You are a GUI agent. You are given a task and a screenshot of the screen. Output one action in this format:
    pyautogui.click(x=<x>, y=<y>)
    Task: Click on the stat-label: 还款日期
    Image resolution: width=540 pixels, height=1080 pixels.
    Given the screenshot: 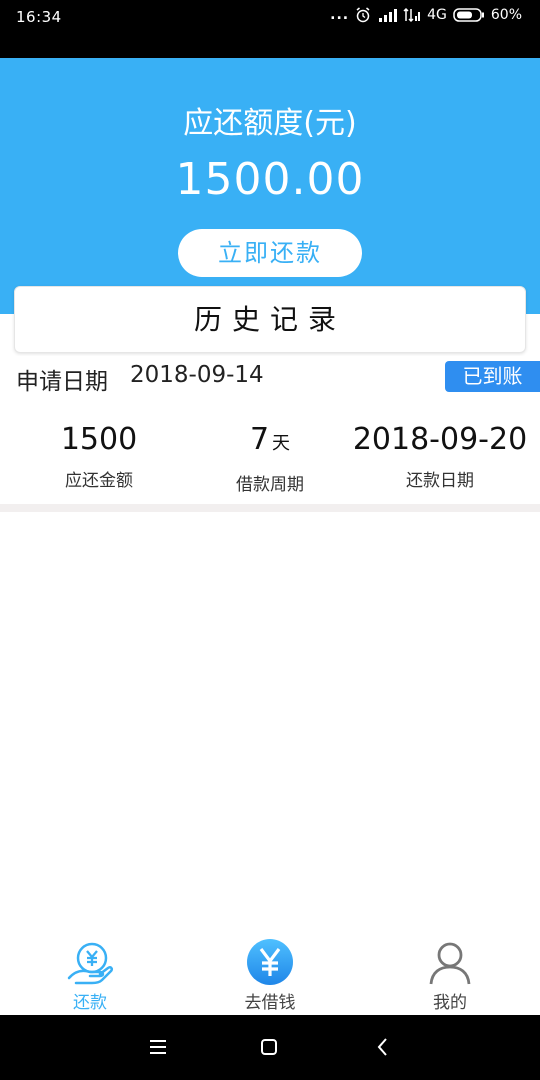 What is the action you would take?
    pyautogui.click(x=440, y=481)
    